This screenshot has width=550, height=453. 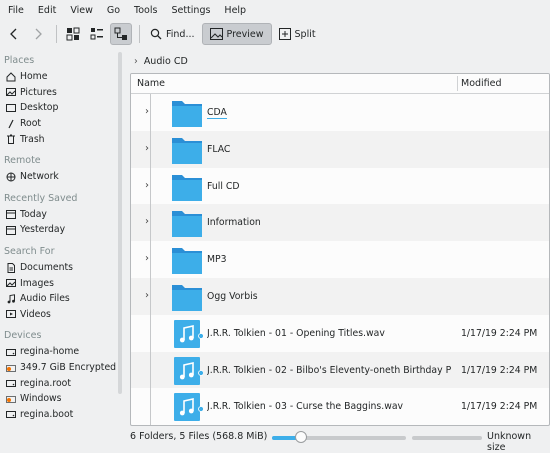 What do you see at coordinates (340, 186) in the screenshot?
I see `file-row: › Full CD` at bounding box center [340, 186].